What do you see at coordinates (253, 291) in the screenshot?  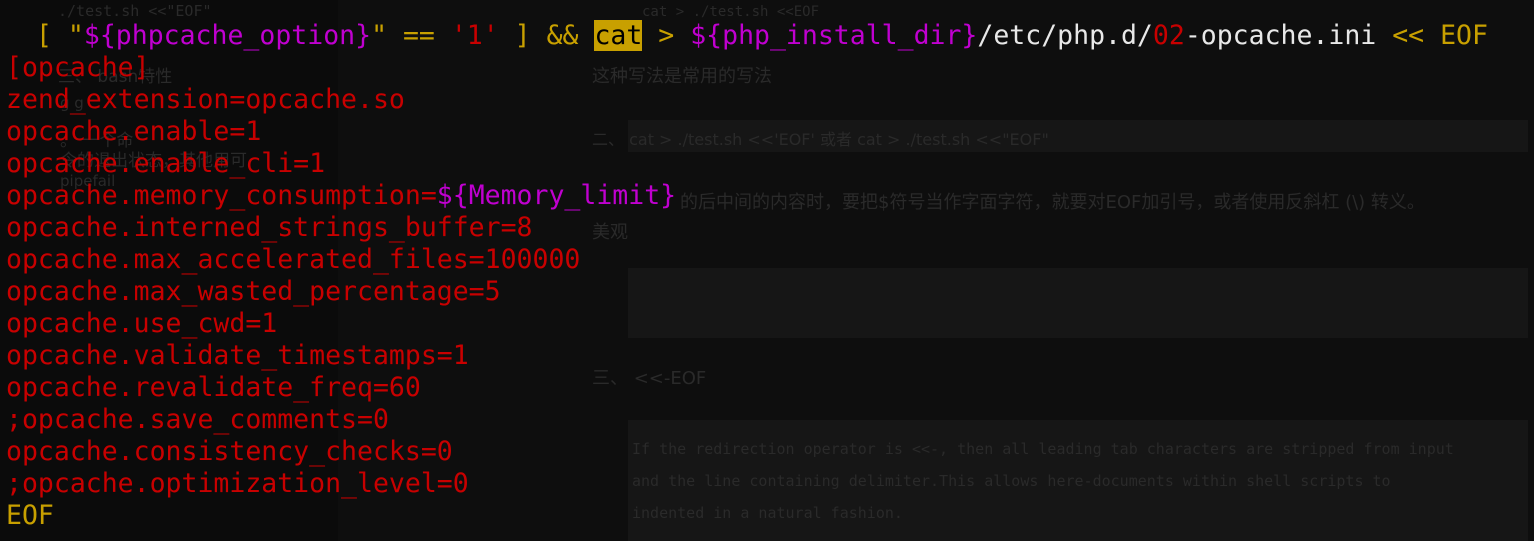 I see `config-line: opcache.max_wasted_percentage=5` at bounding box center [253, 291].